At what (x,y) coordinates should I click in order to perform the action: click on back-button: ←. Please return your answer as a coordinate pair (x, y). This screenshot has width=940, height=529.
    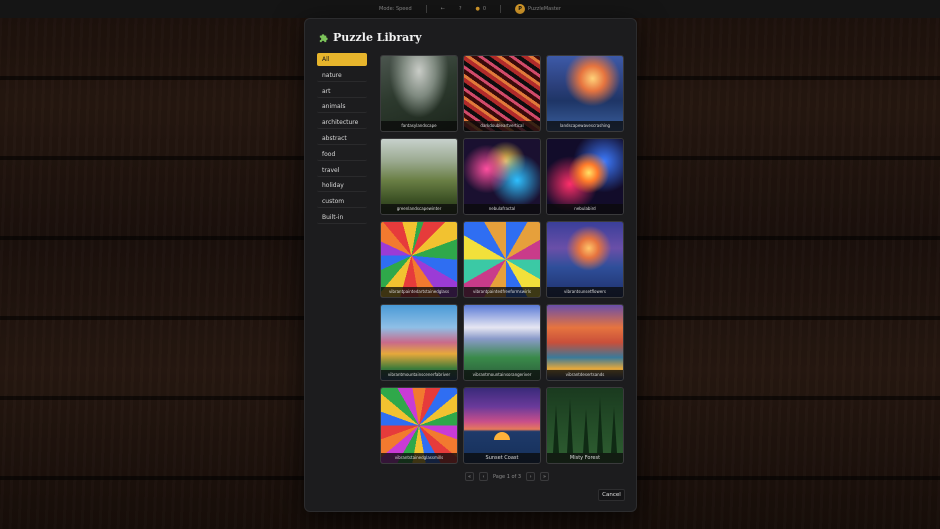
    Looking at the image, I should click on (443, 9).